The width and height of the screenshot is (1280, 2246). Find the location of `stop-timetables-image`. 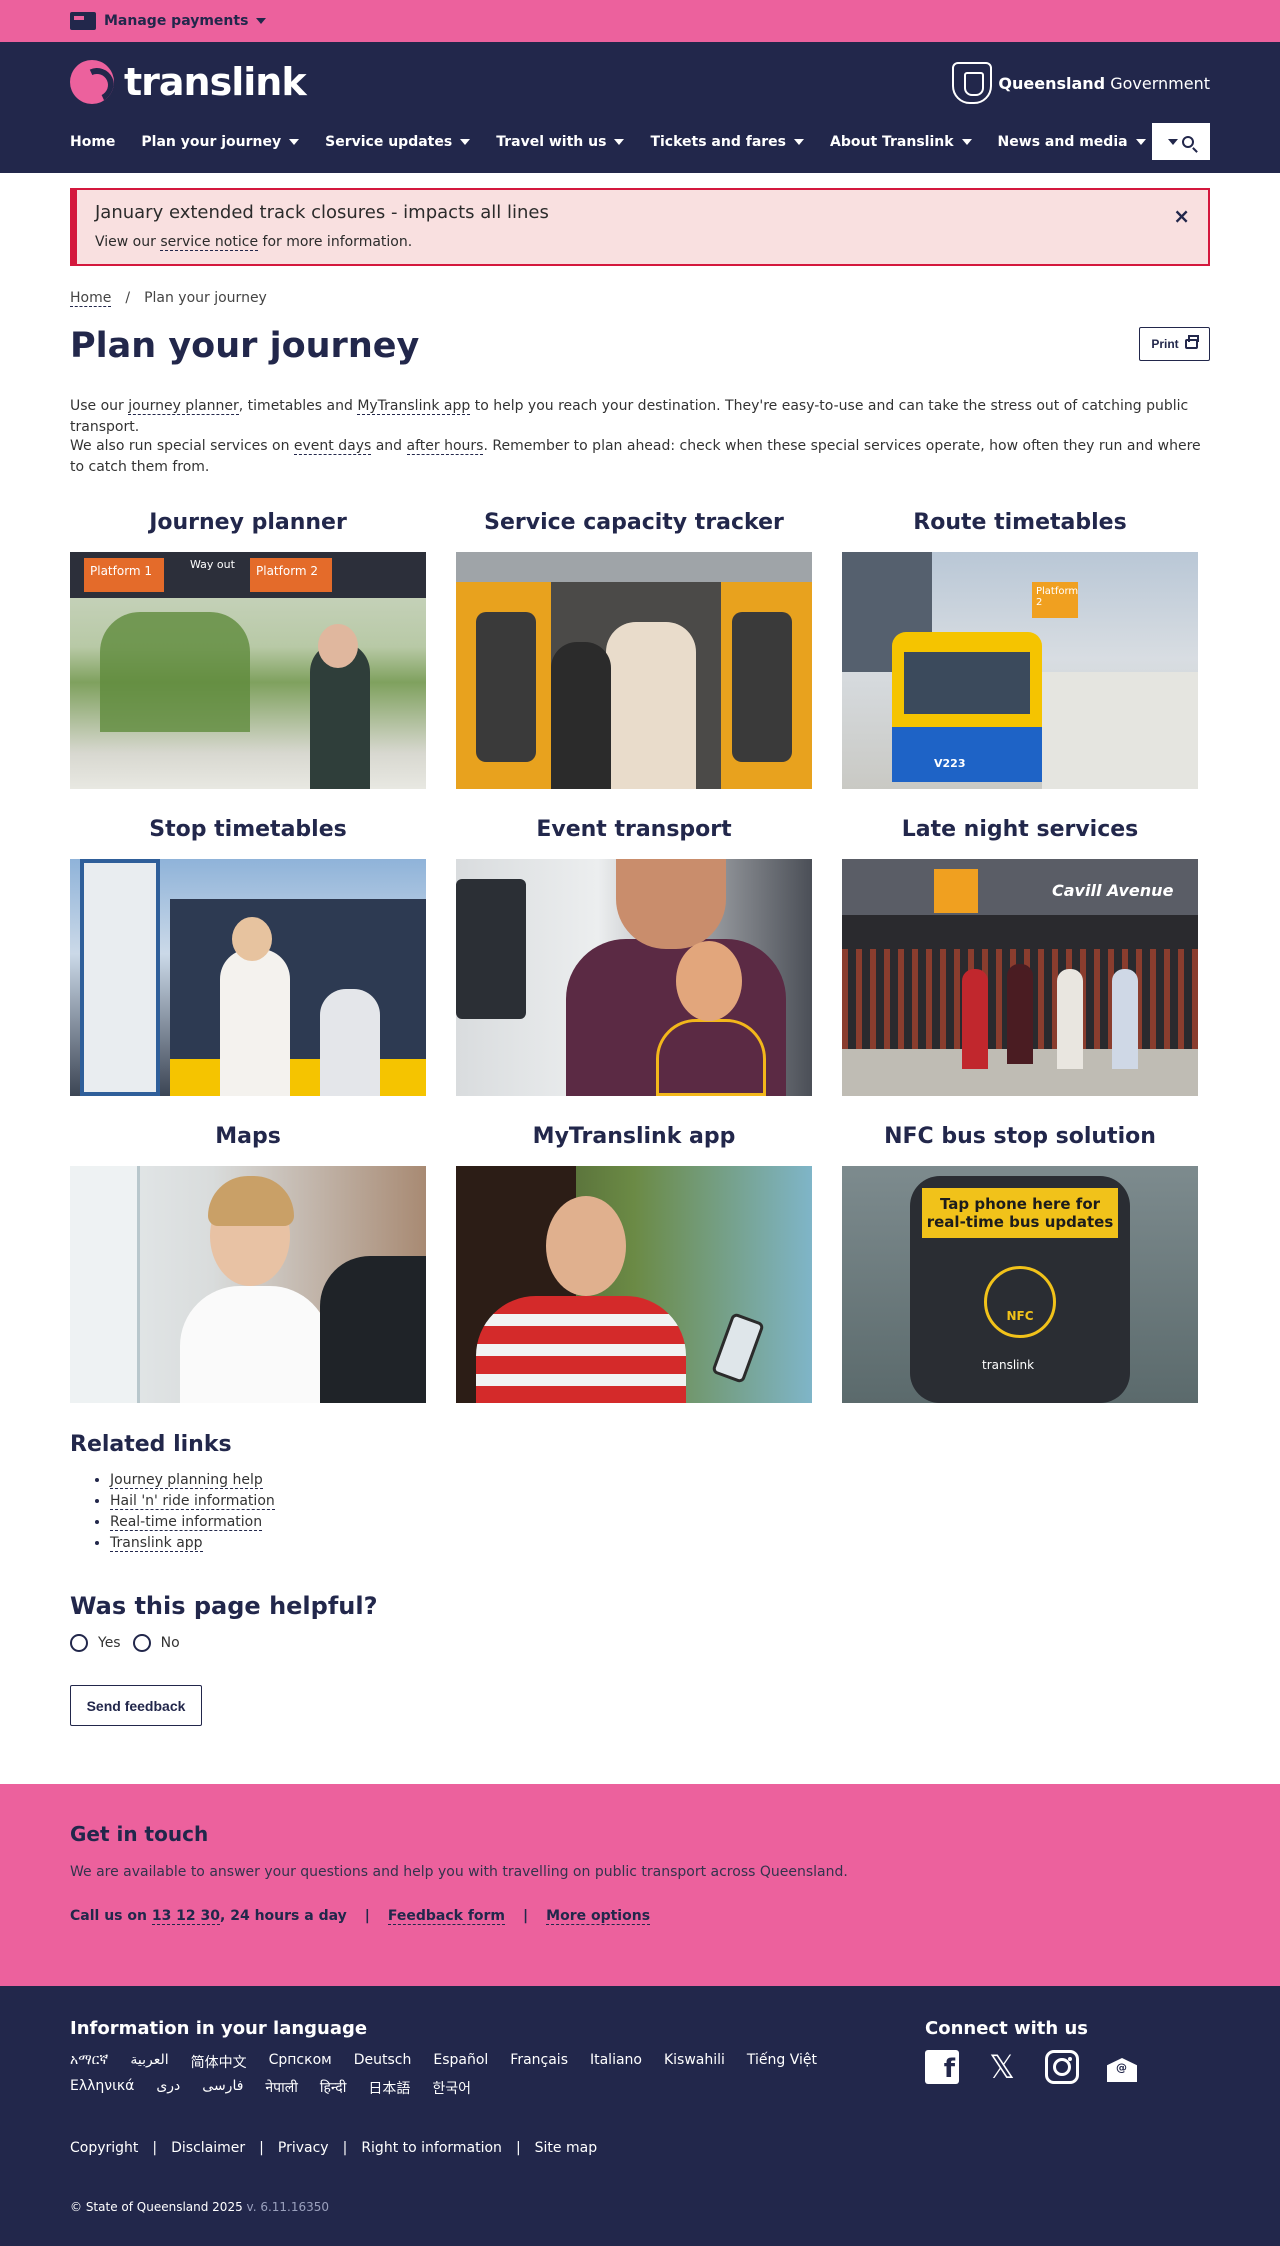

stop-timetables-image is located at coordinates (248, 977).